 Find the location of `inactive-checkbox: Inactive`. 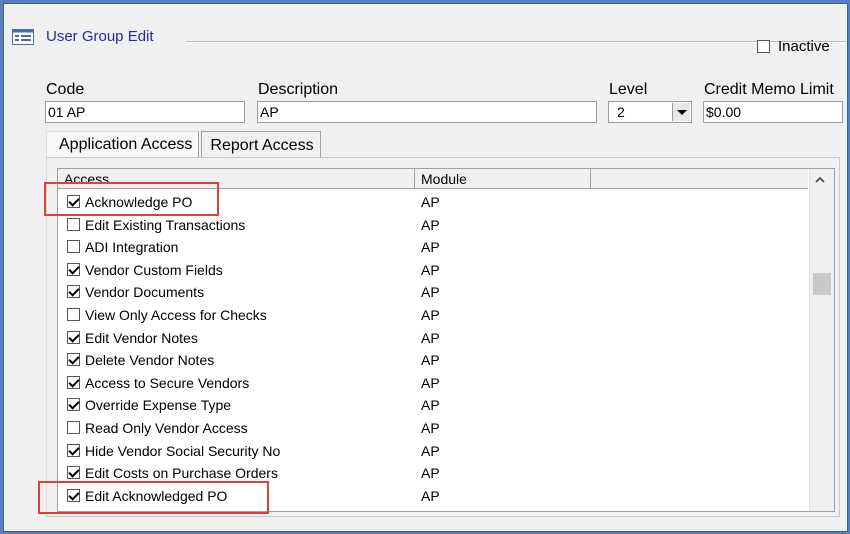

inactive-checkbox: Inactive is located at coordinates (793, 46).